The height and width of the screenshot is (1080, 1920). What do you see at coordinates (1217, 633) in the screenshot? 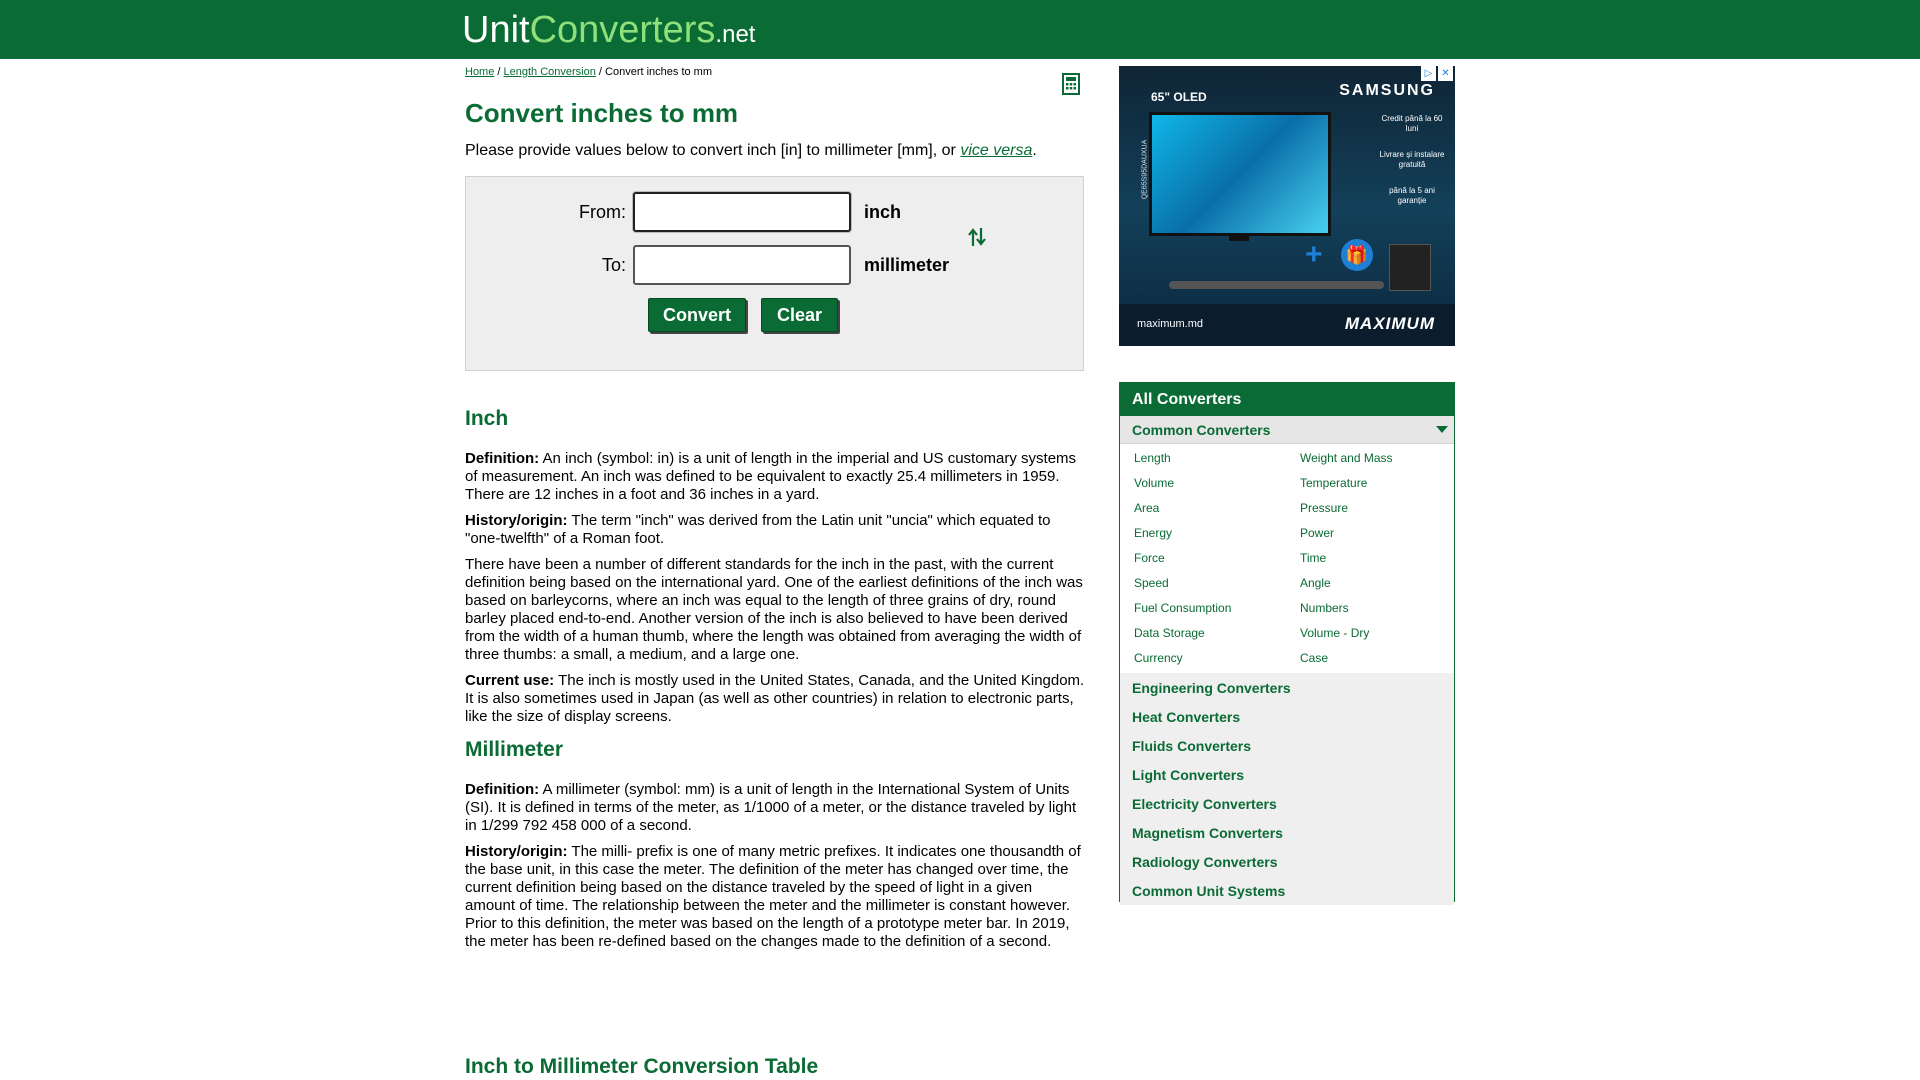
I see `converter-link: Data Storage` at bounding box center [1217, 633].